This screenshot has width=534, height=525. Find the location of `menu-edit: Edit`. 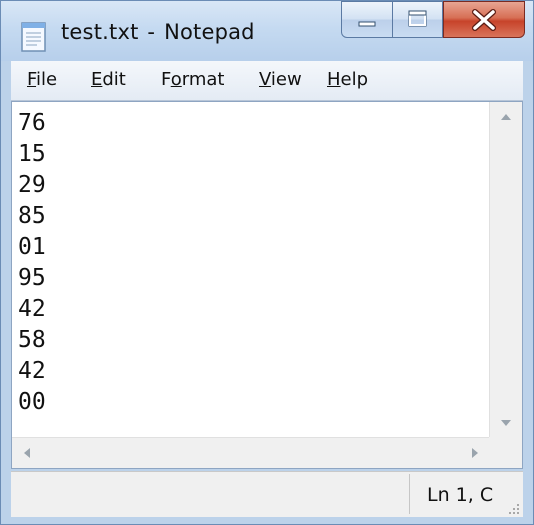

menu-edit: Edit is located at coordinates (108, 79).